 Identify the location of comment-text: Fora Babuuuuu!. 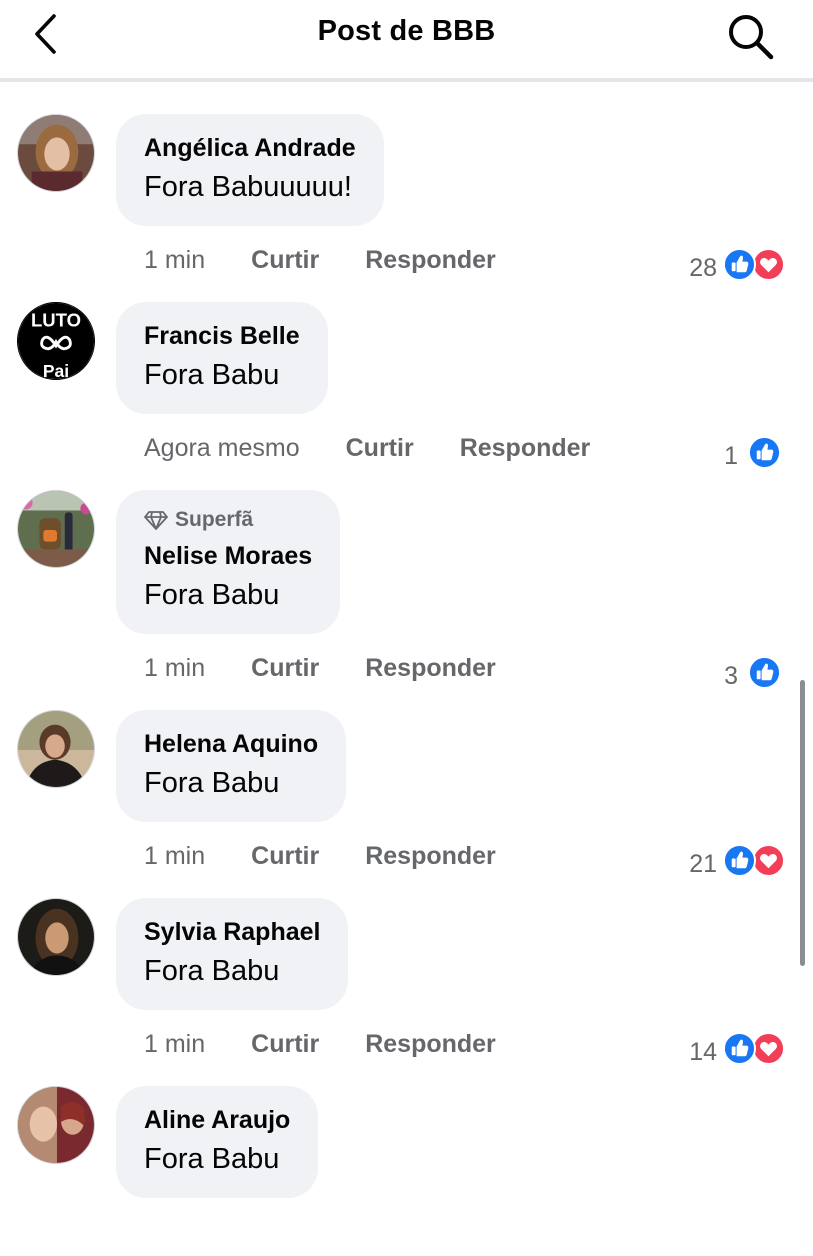
(248, 187).